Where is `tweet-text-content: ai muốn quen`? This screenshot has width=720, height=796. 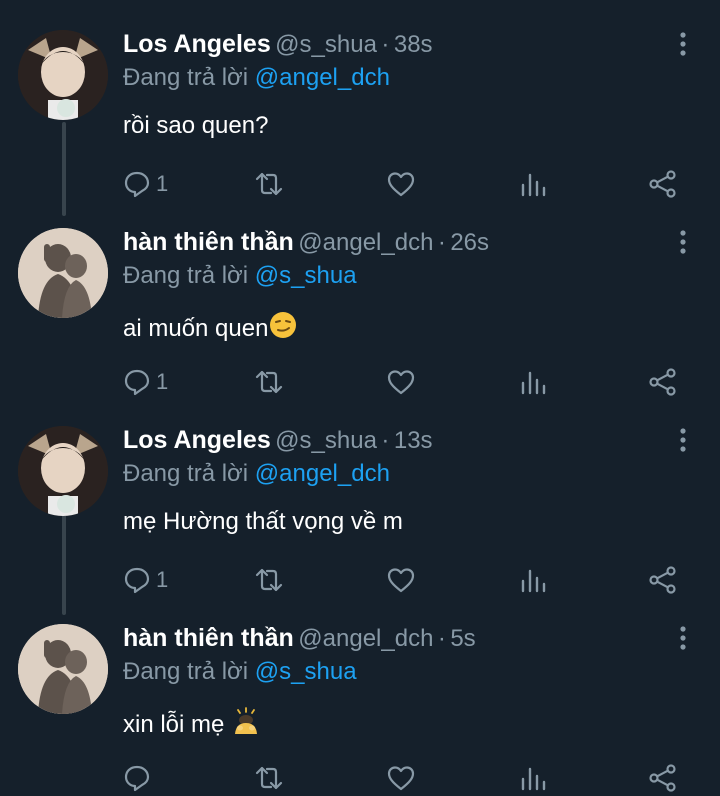 tweet-text-content: ai muốn quen is located at coordinates (196, 328).